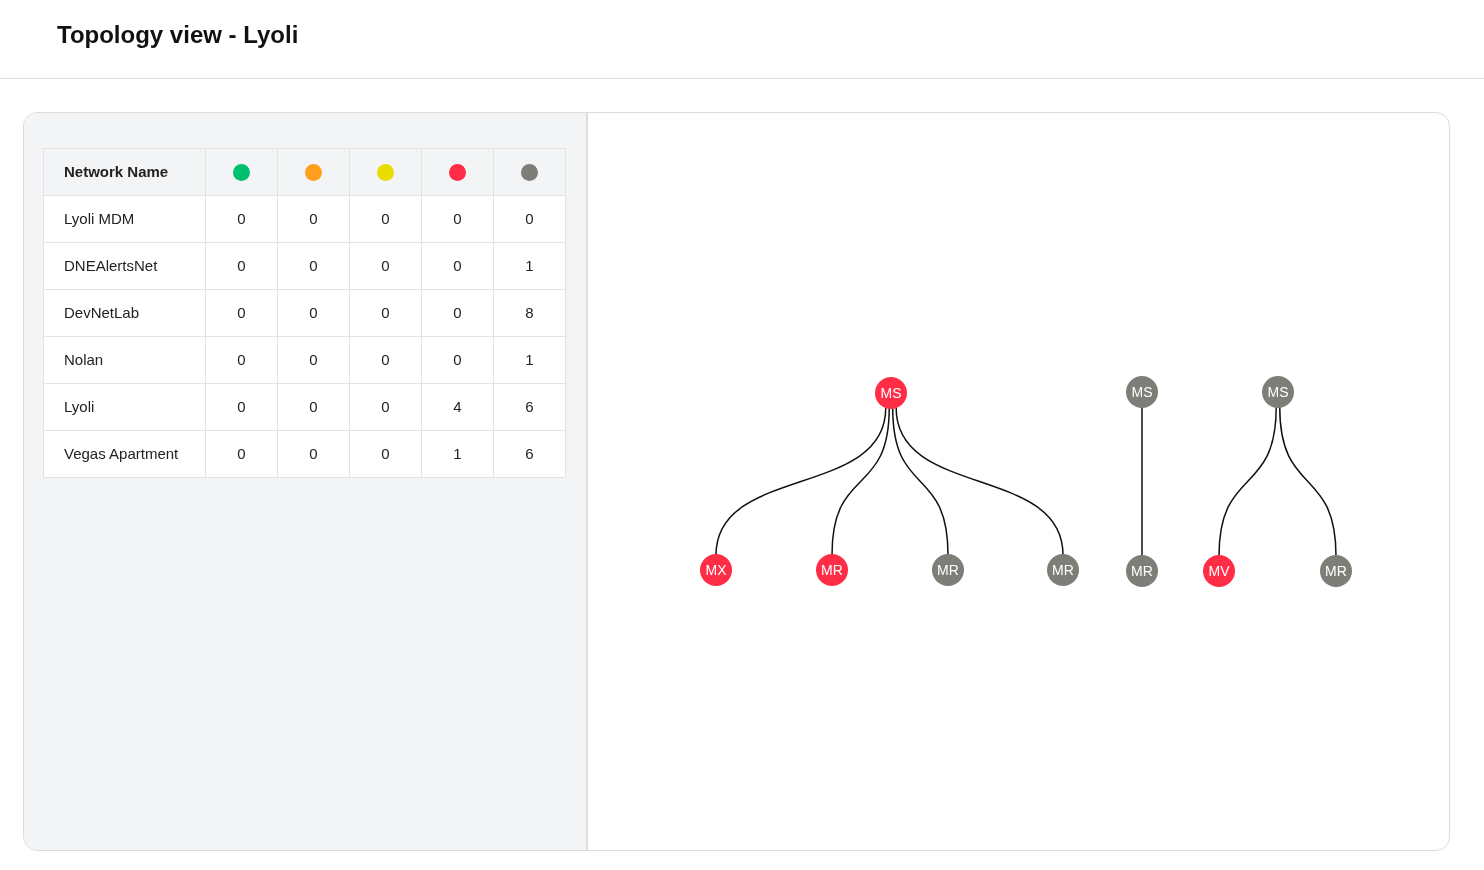 The width and height of the screenshot is (1484, 870). Describe the element at coordinates (529, 313) in the screenshot. I see `table-cell: 8` at that location.